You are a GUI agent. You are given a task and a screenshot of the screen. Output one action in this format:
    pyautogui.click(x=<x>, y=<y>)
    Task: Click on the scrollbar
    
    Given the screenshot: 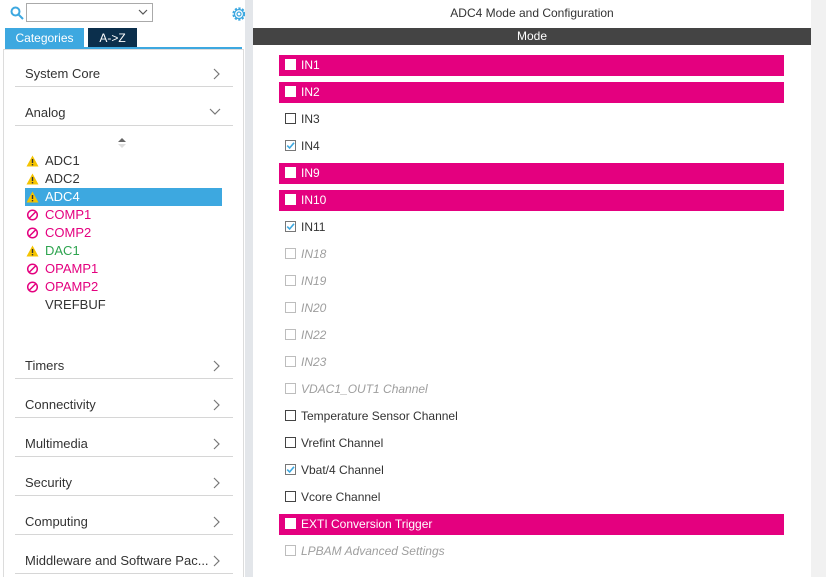 What is the action you would take?
    pyautogui.click(x=818, y=288)
    